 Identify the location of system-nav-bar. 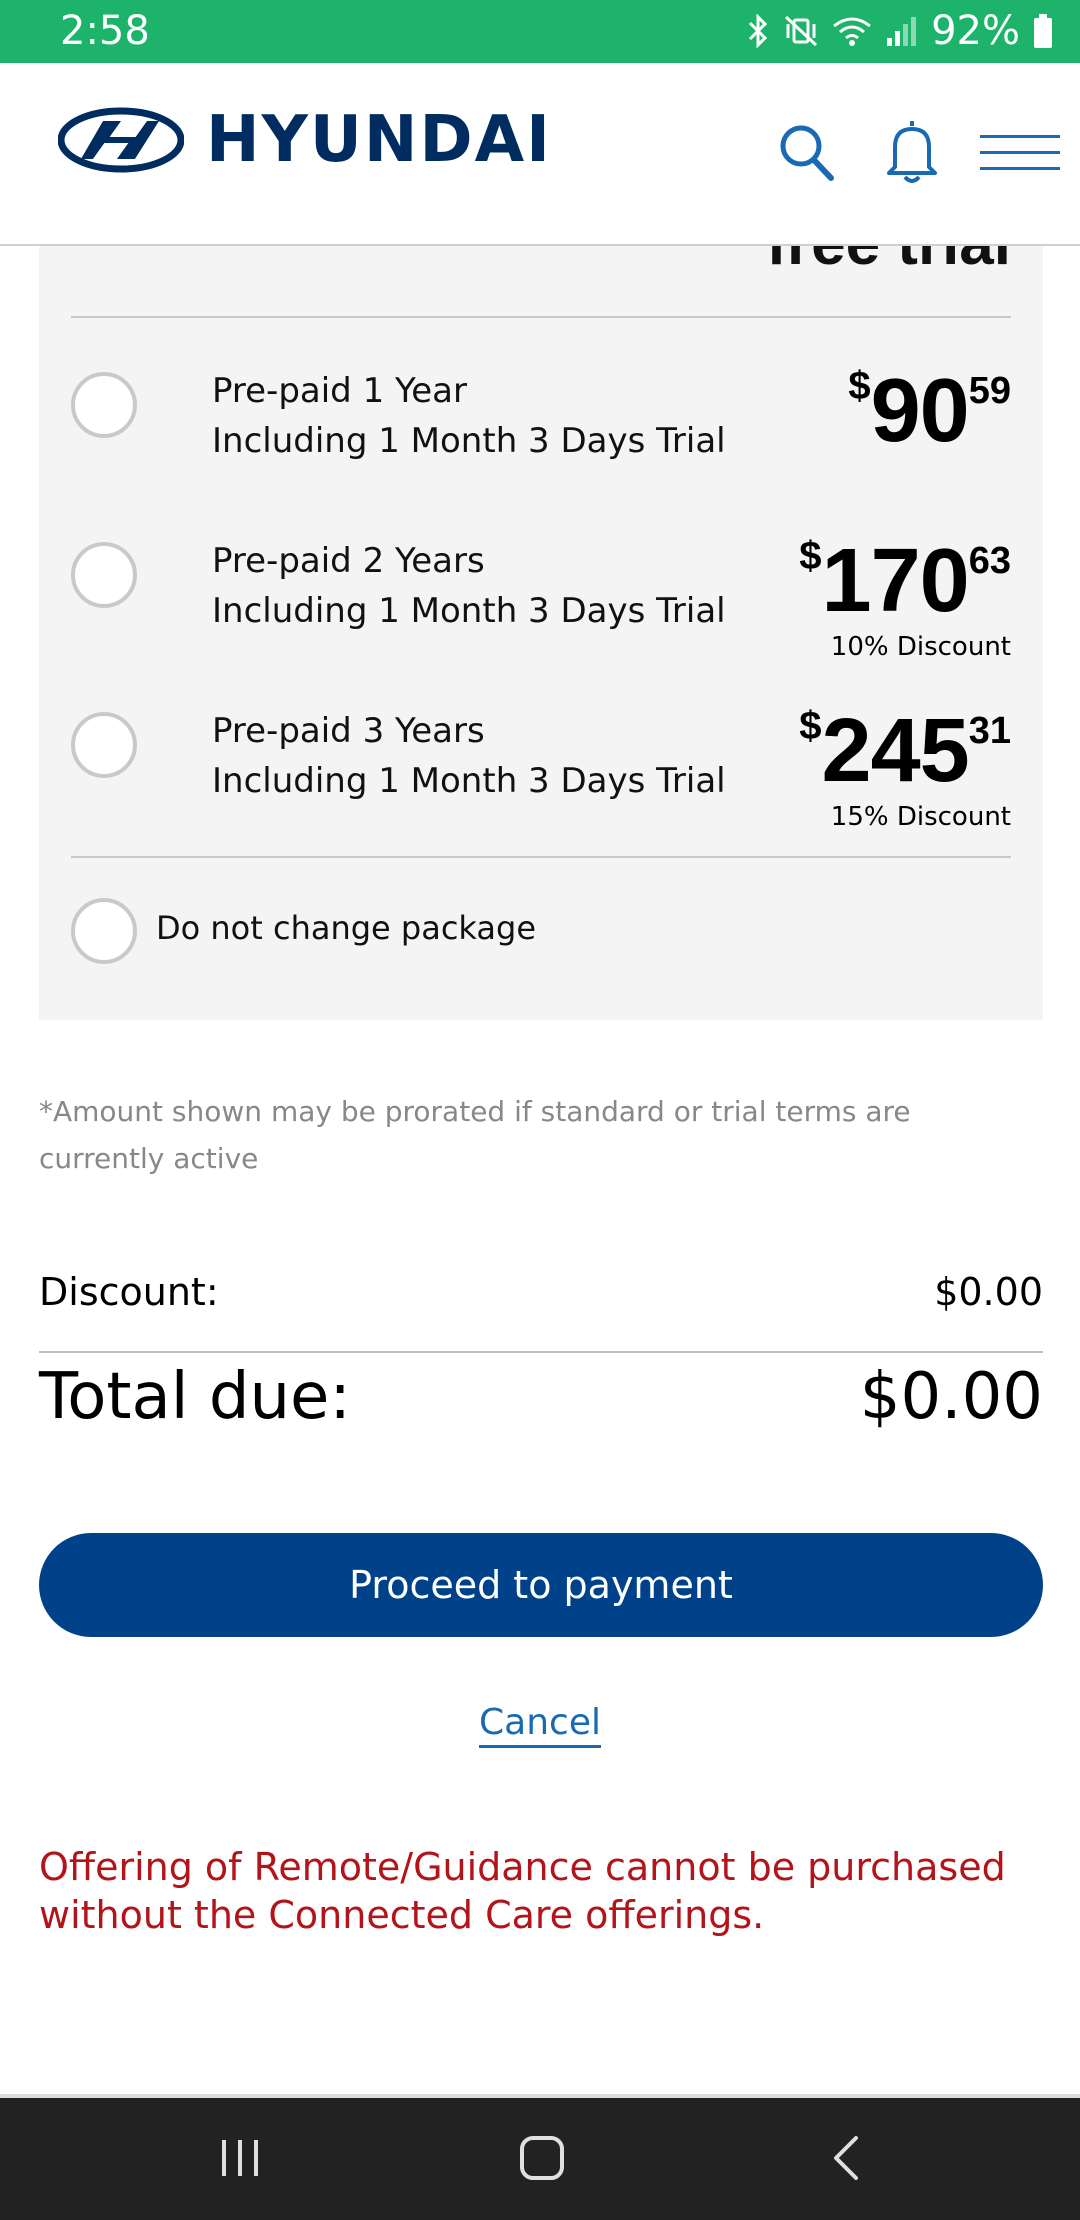
(540, 2157).